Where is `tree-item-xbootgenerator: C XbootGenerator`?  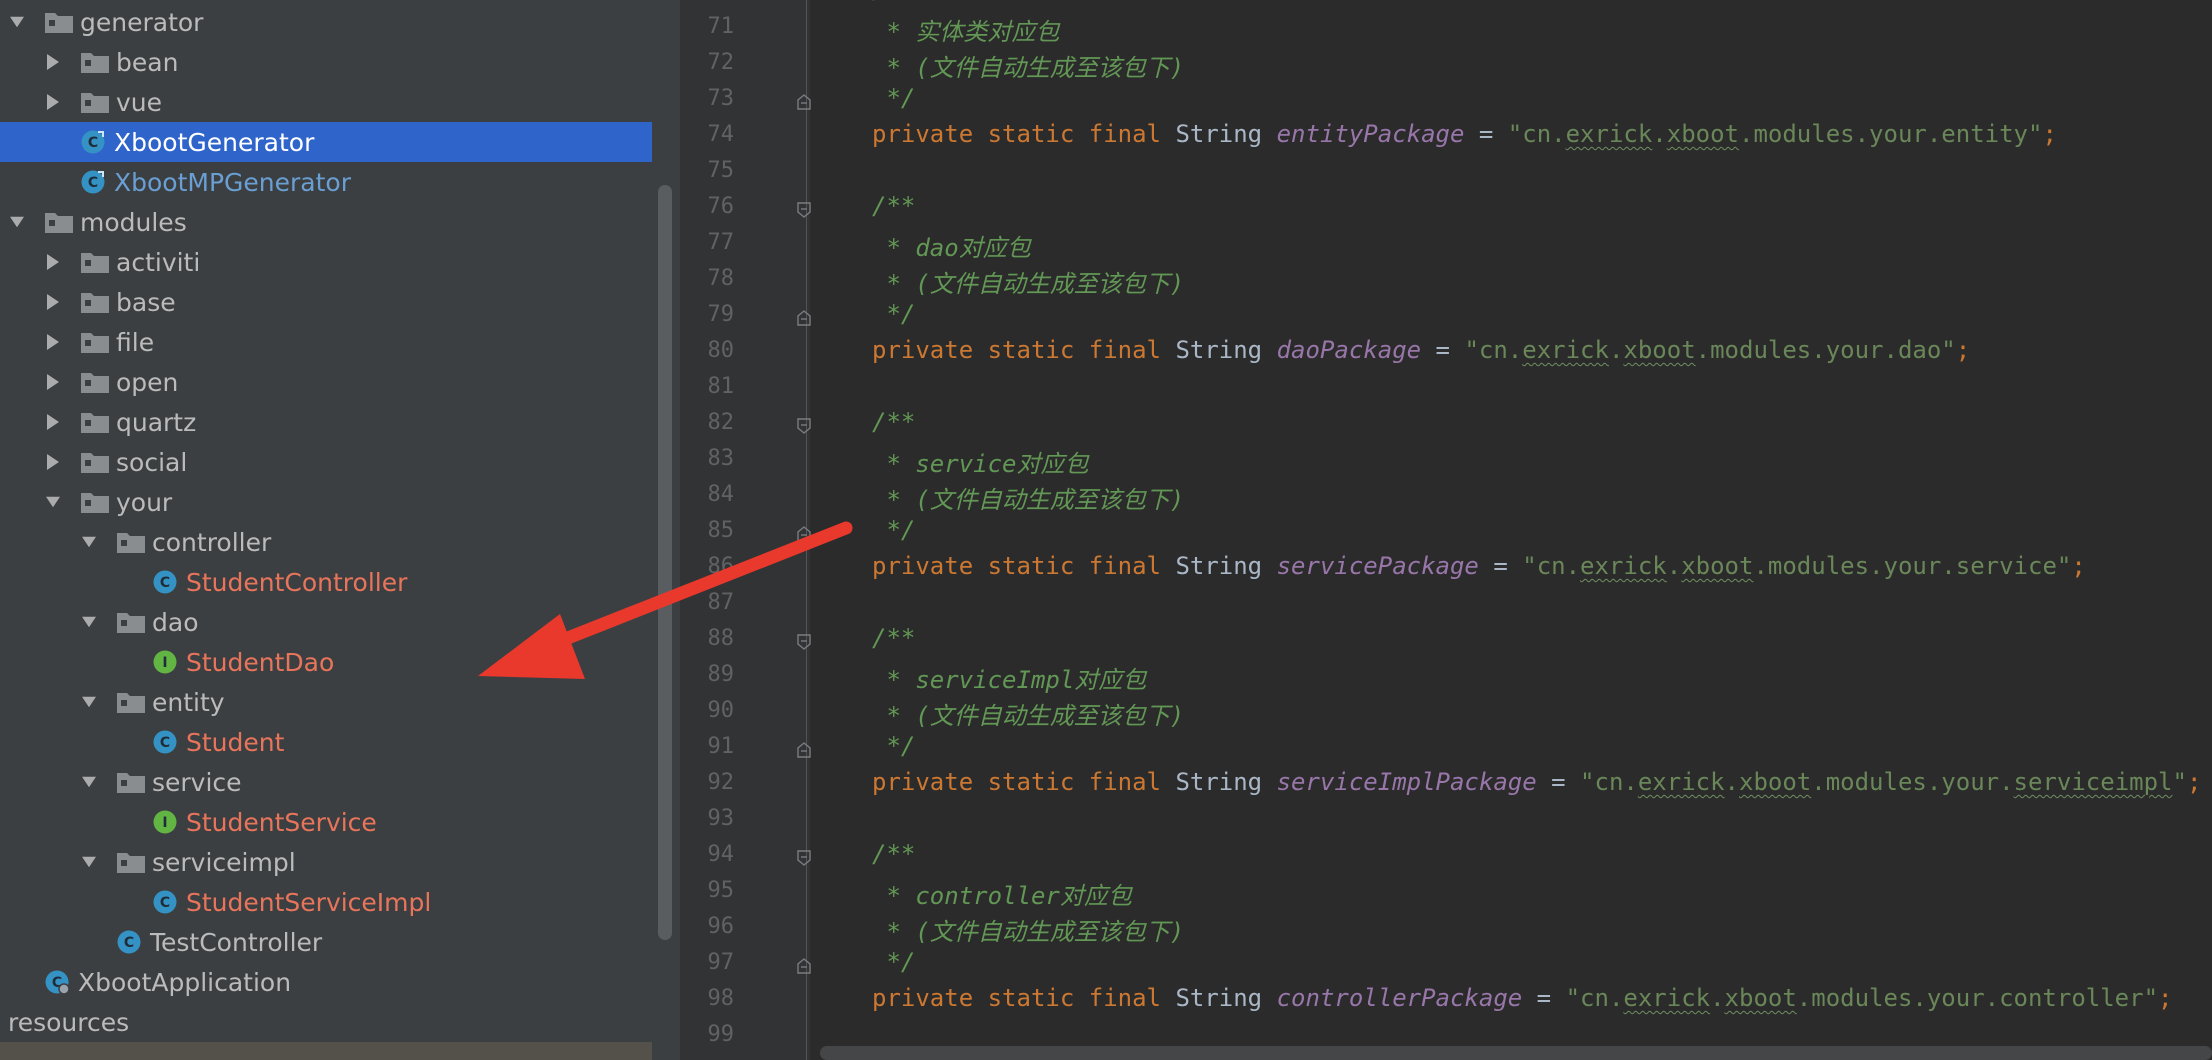
tree-item-xbootgenerator: C XbootGenerator is located at coordinates (326, 142).